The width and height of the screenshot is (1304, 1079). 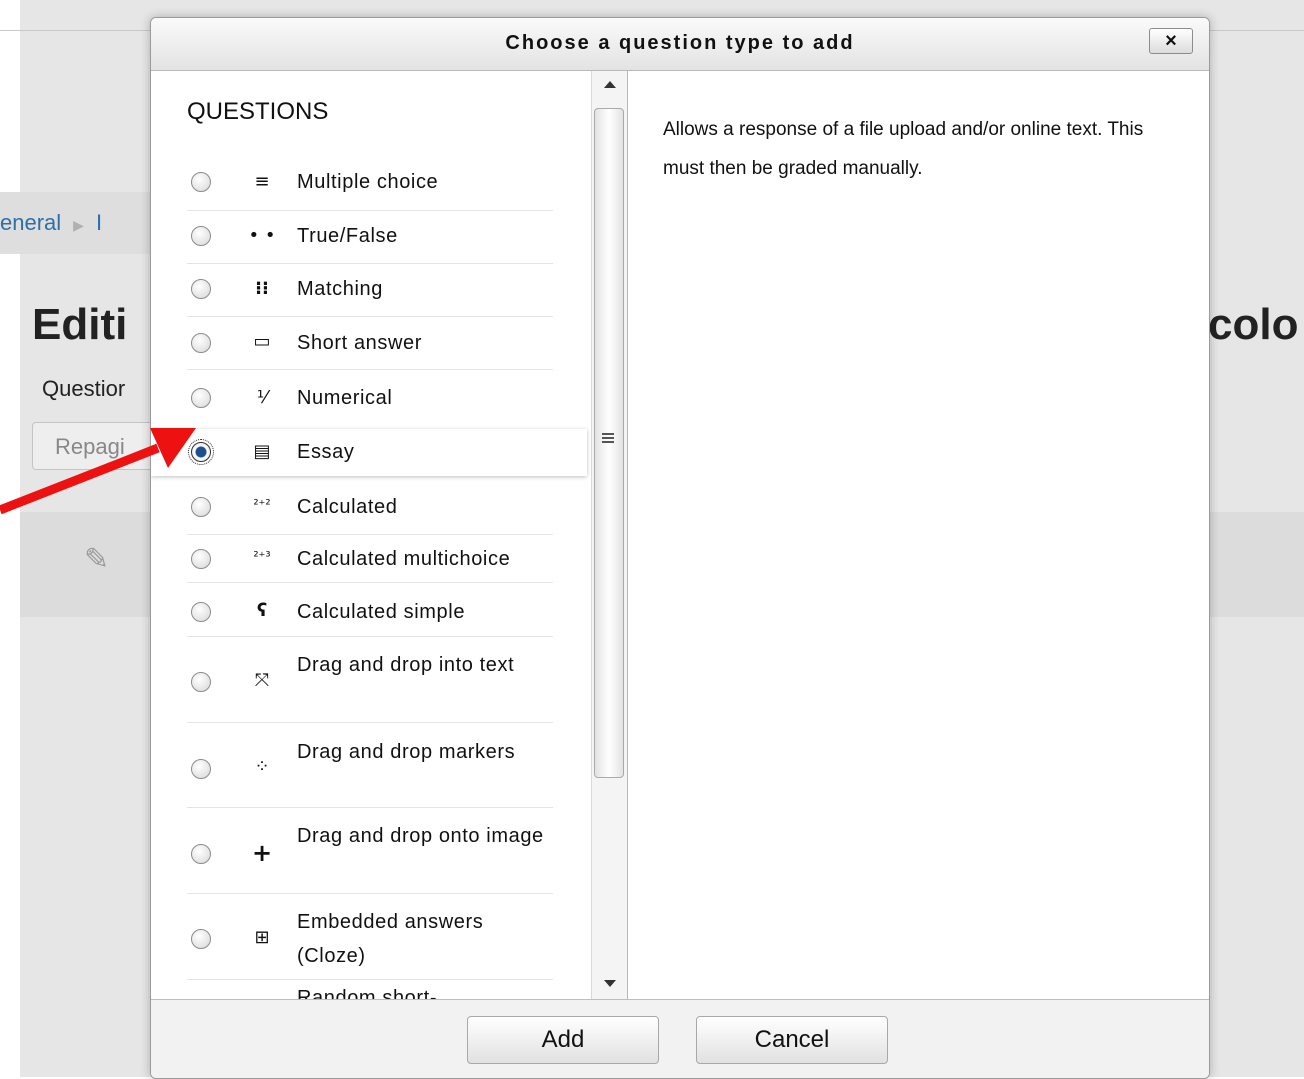 I want to click on embedded-answers-icon: ⊞, so click(x=262, y=937).